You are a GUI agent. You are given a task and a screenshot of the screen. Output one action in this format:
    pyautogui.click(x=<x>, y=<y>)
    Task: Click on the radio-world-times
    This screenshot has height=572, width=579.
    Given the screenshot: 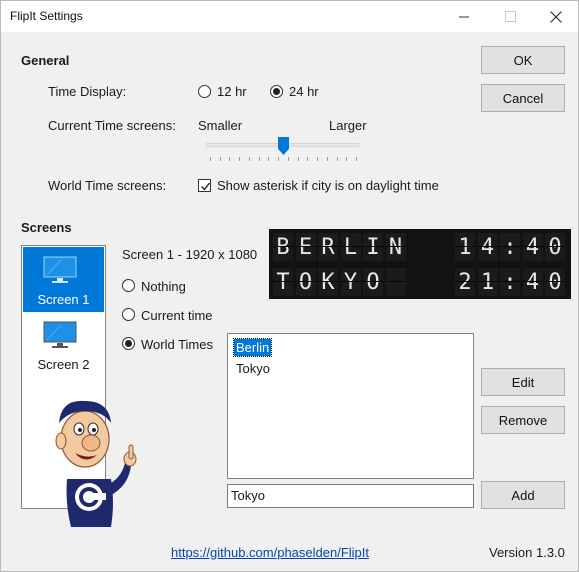 What is the action you would take?
    pyautogui.click(x=128, y=343)
    